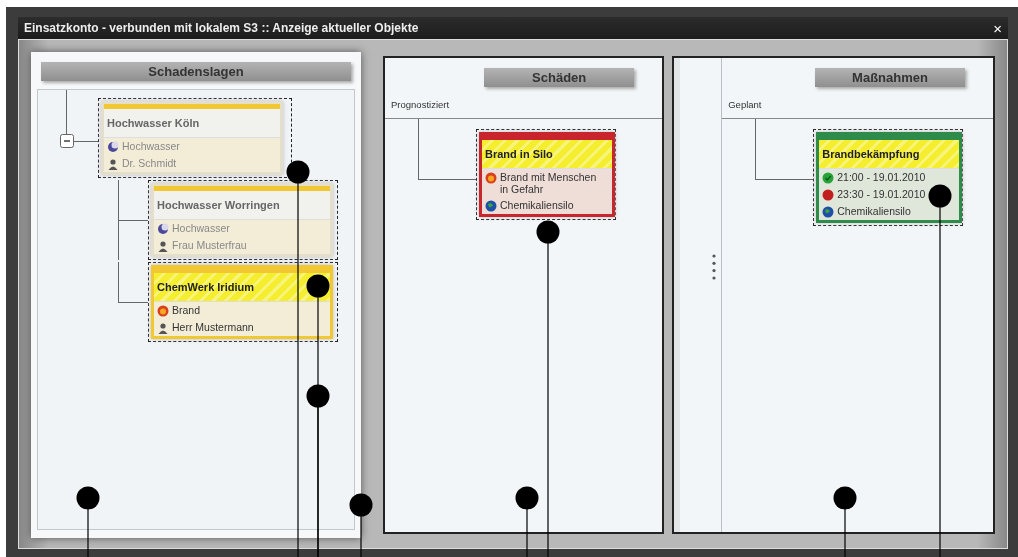 This screenshot has width=1018, height=557. I want to click on object-card: Brandbekämpfung 21:00 - 19.01.2010 23:30 - 19.01.2010 Chemikaliensilo, so click(889, 177).